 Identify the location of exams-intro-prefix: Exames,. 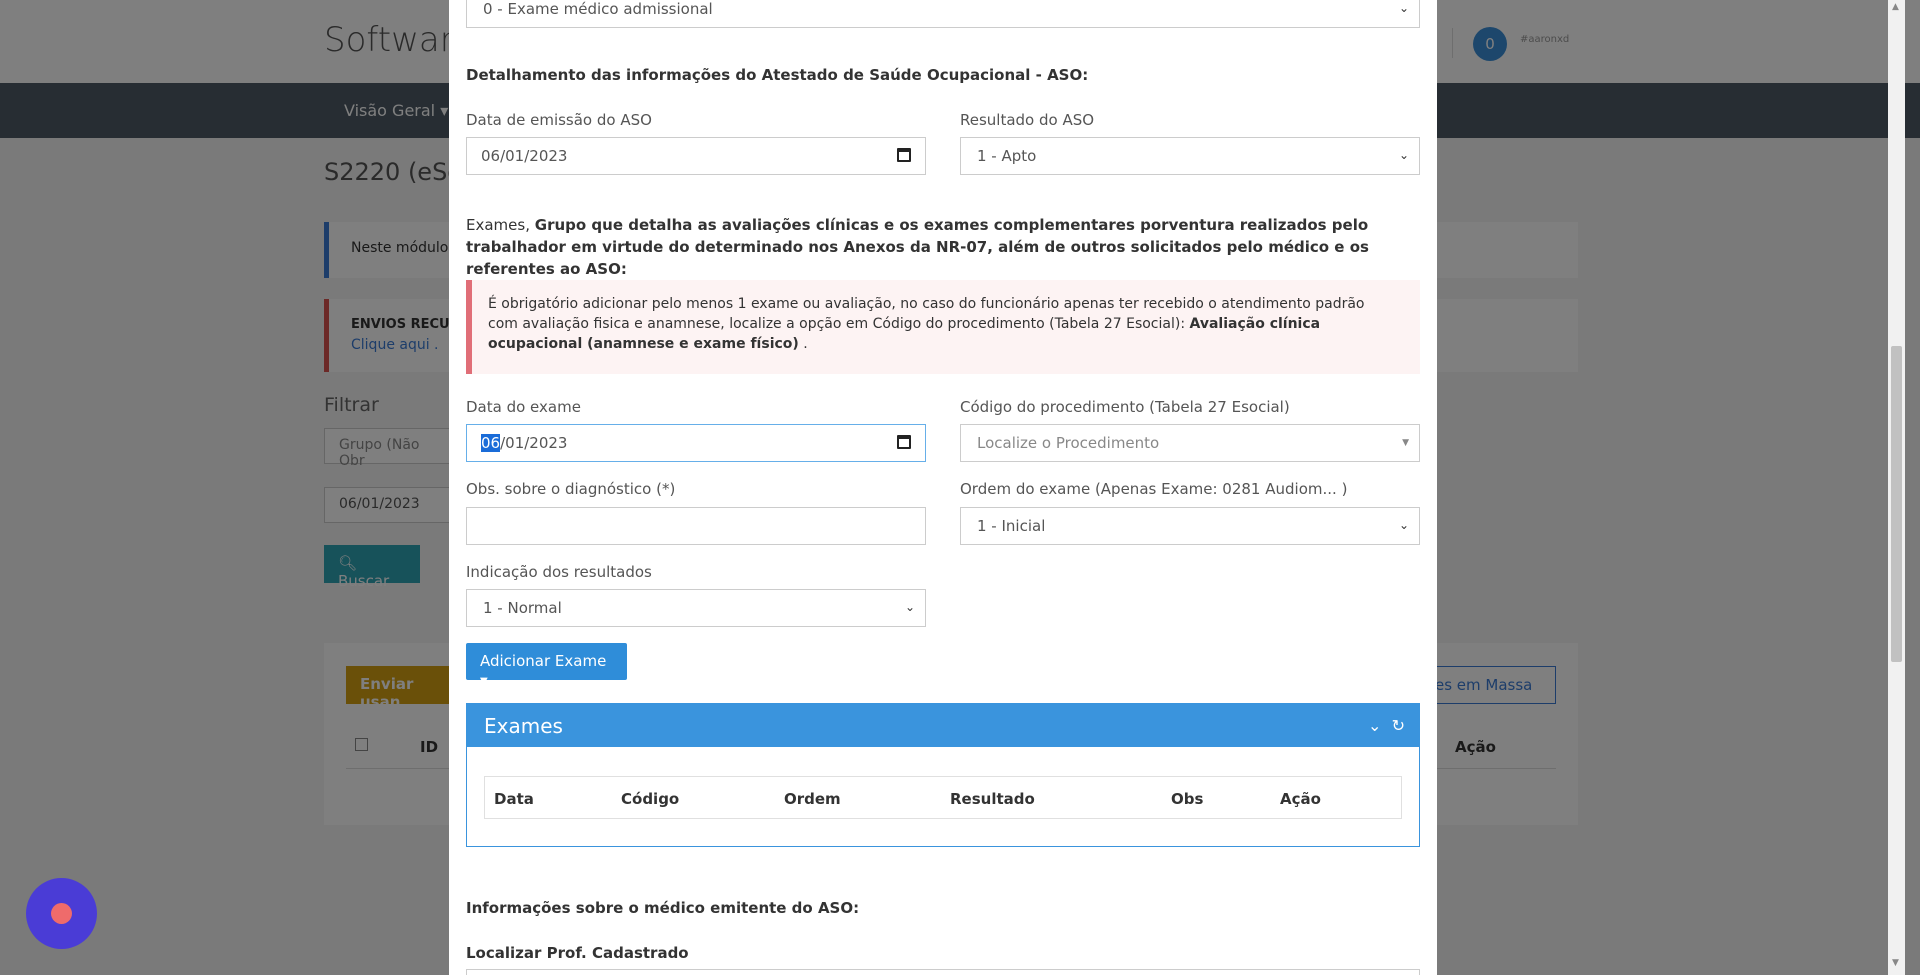
(498, 225).